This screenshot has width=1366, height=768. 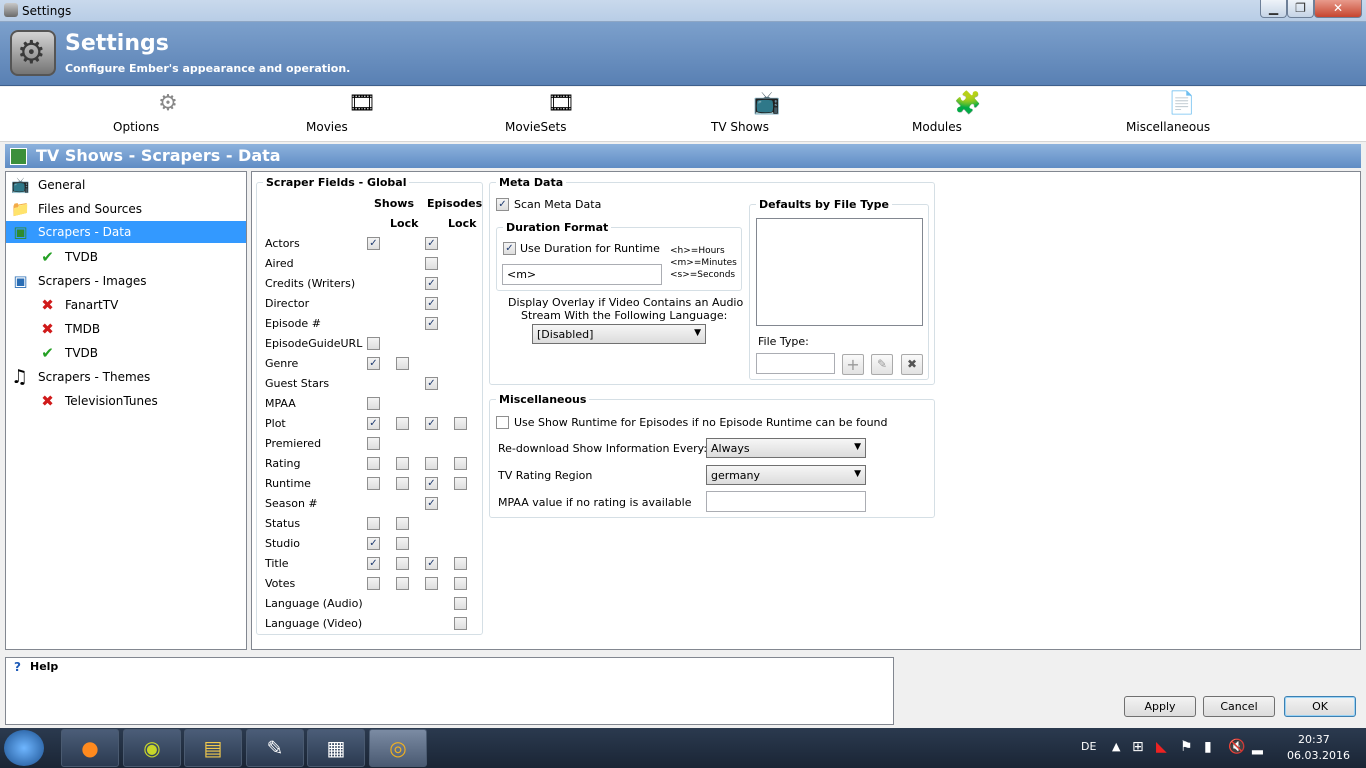 I want to click on scraper-field-label: MPAA, so click(x=280, y=403).